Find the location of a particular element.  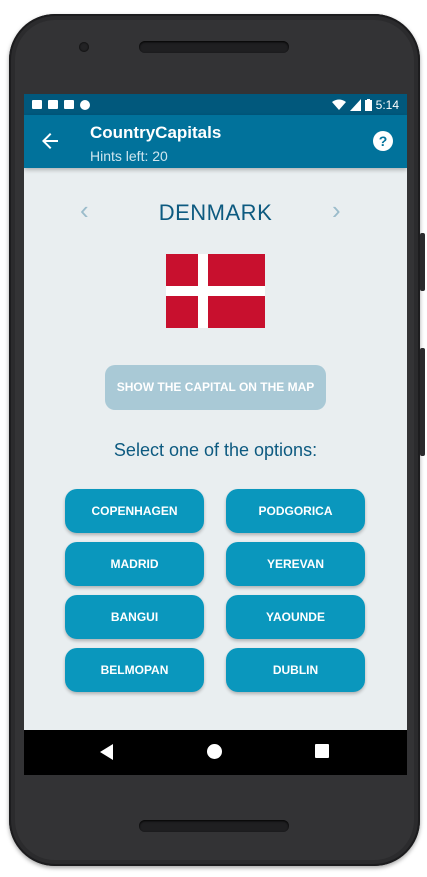

play-icon is located at coordinates (53, 104).